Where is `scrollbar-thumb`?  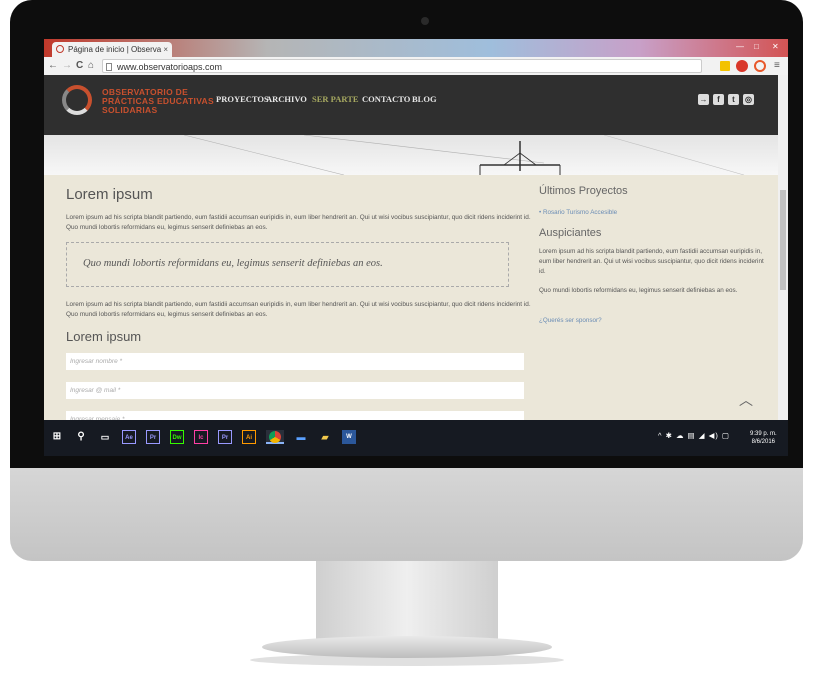
scrollbar-thumb is located at coordinates (783, 240).